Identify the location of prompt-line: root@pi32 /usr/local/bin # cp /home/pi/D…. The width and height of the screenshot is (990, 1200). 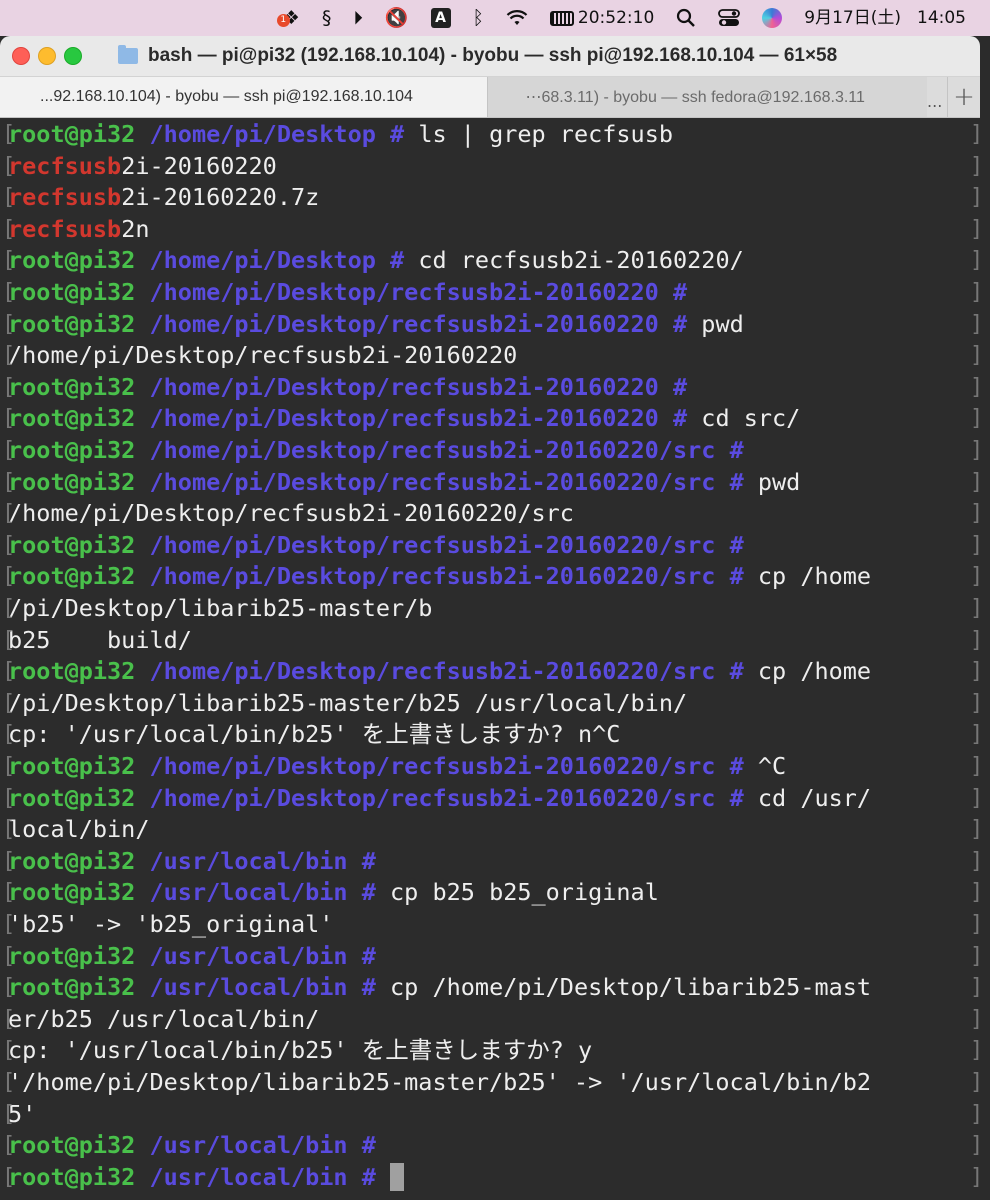
(439, 987).